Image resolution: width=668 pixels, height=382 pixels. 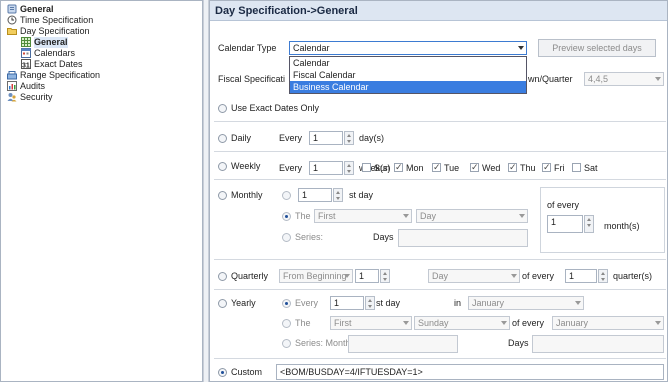 What do you see at coordinates (36, 97) in the screenshot?
I see `tree-item-label: Security` at bounding box center [36, 97].